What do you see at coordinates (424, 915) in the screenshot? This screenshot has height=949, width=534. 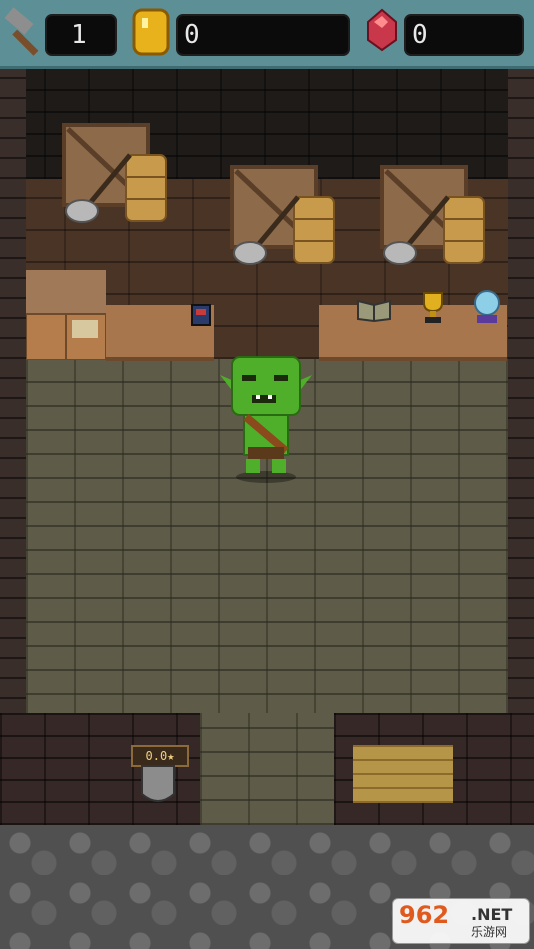 I see `watermark-main: 962` at bounding box center [424, 915].